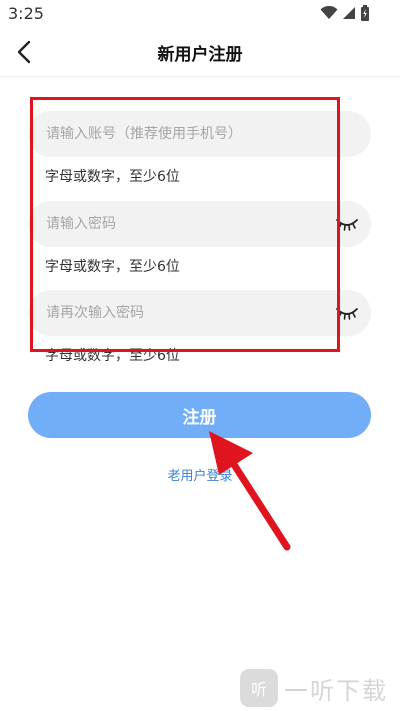 The width and height of the screenshot is (400, 711). I want to click on confirm-password-input, so click(186, 313).